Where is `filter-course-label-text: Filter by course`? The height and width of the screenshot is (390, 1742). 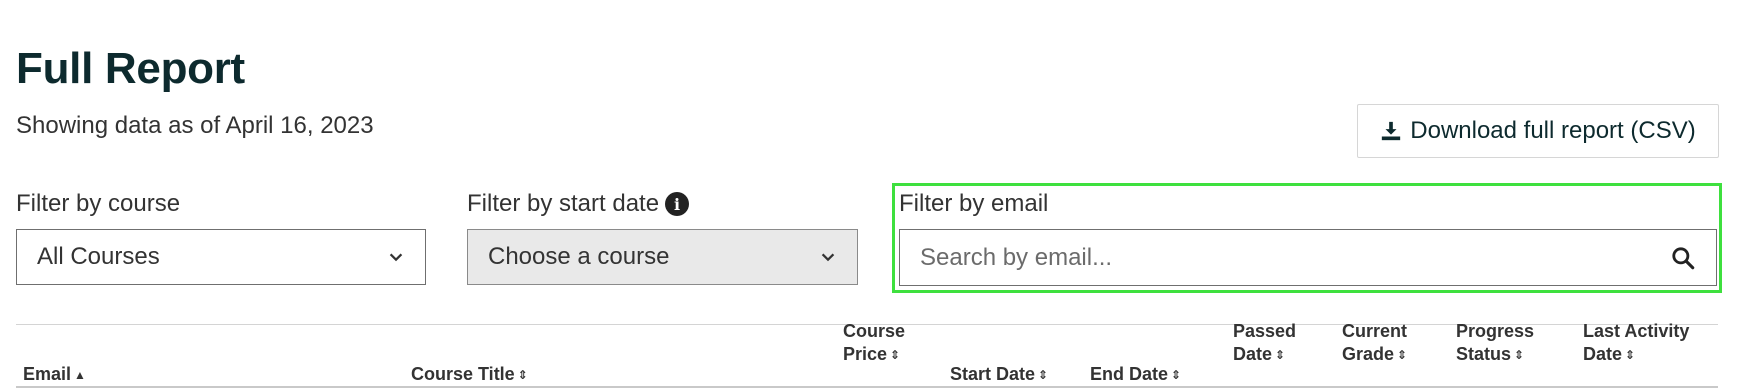
filter-course-label-text: Filter by course is located at coordinates (98, 203).